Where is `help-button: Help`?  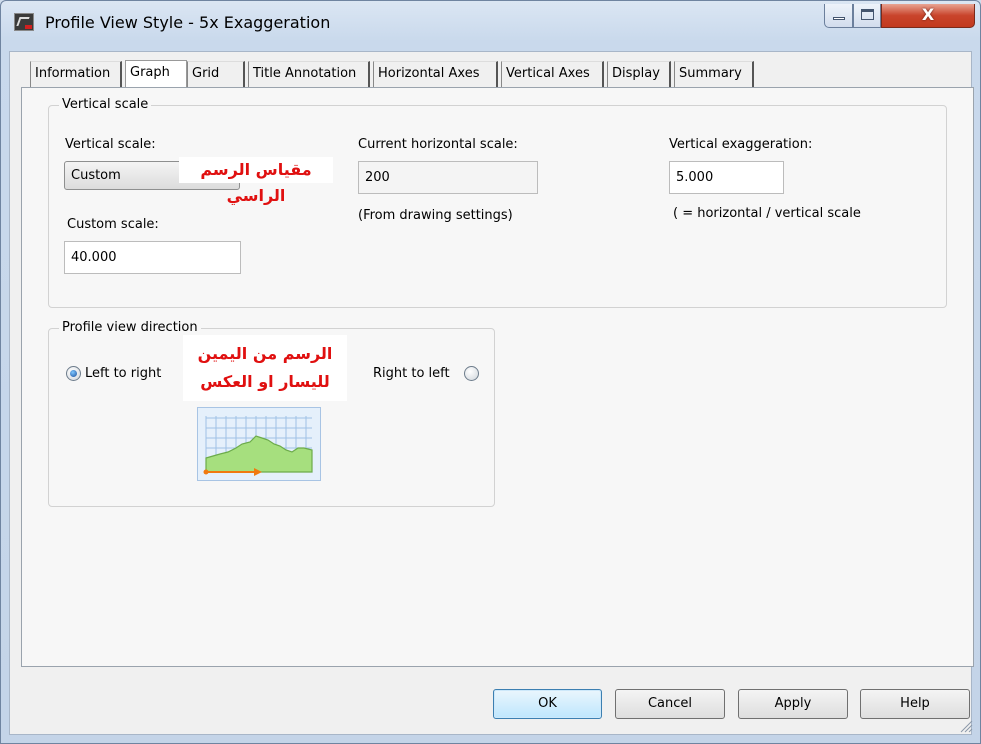 help-button: Help is located at coordinates (915, 704).